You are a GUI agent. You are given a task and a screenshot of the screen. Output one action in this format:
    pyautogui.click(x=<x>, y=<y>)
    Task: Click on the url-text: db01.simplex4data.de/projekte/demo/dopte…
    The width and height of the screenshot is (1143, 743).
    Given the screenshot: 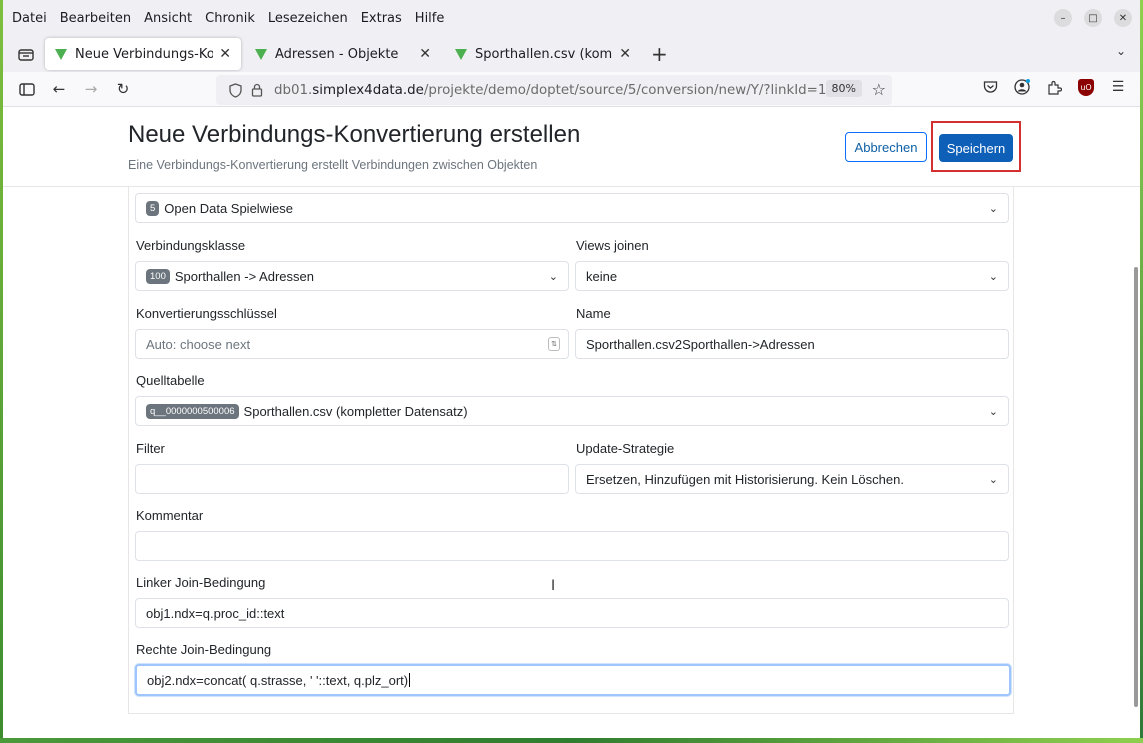 What is the action you would take?
    pyautogui.click(x=558, y=90)
    